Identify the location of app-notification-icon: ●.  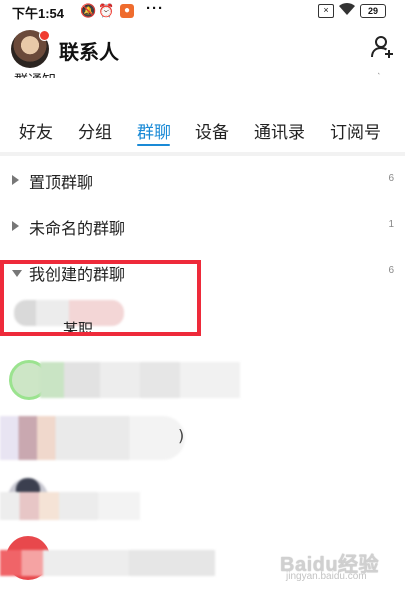
(127, 11).